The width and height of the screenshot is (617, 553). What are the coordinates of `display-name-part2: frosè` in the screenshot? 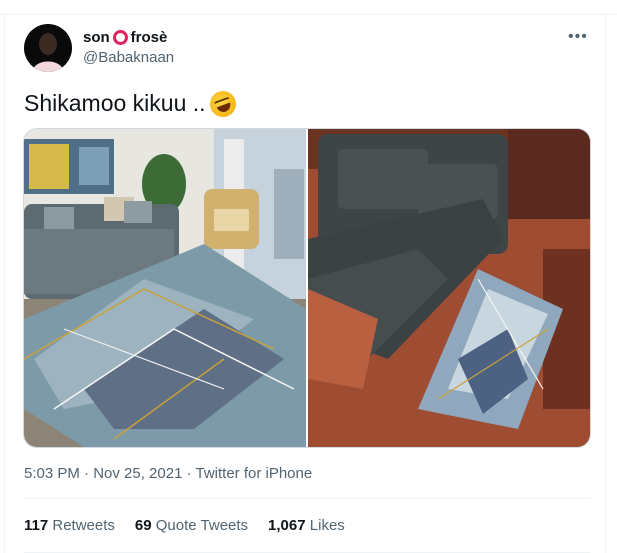 It's located at (149, 37).